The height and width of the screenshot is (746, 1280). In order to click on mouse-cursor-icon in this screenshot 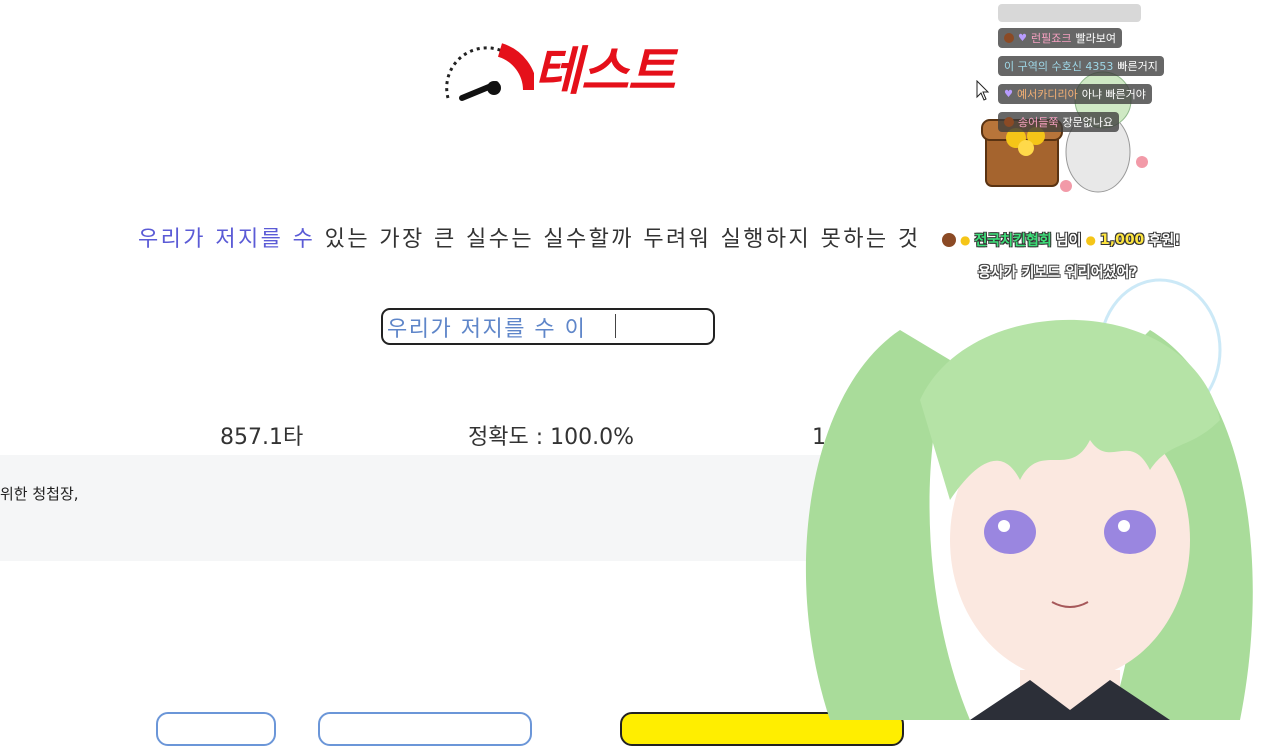, I will do `click(983, 90)`.